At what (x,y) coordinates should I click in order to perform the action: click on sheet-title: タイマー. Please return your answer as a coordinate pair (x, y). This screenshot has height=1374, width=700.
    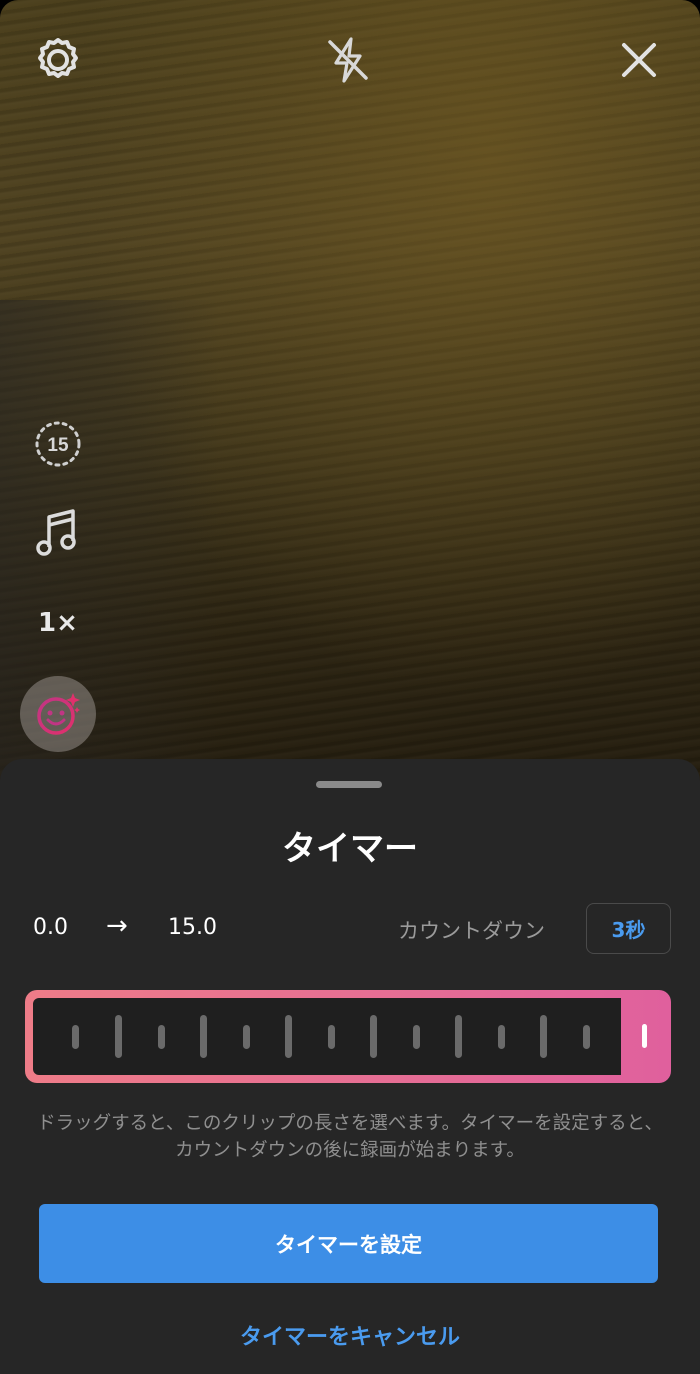
    Looking at the image, I should click on (350, 849).